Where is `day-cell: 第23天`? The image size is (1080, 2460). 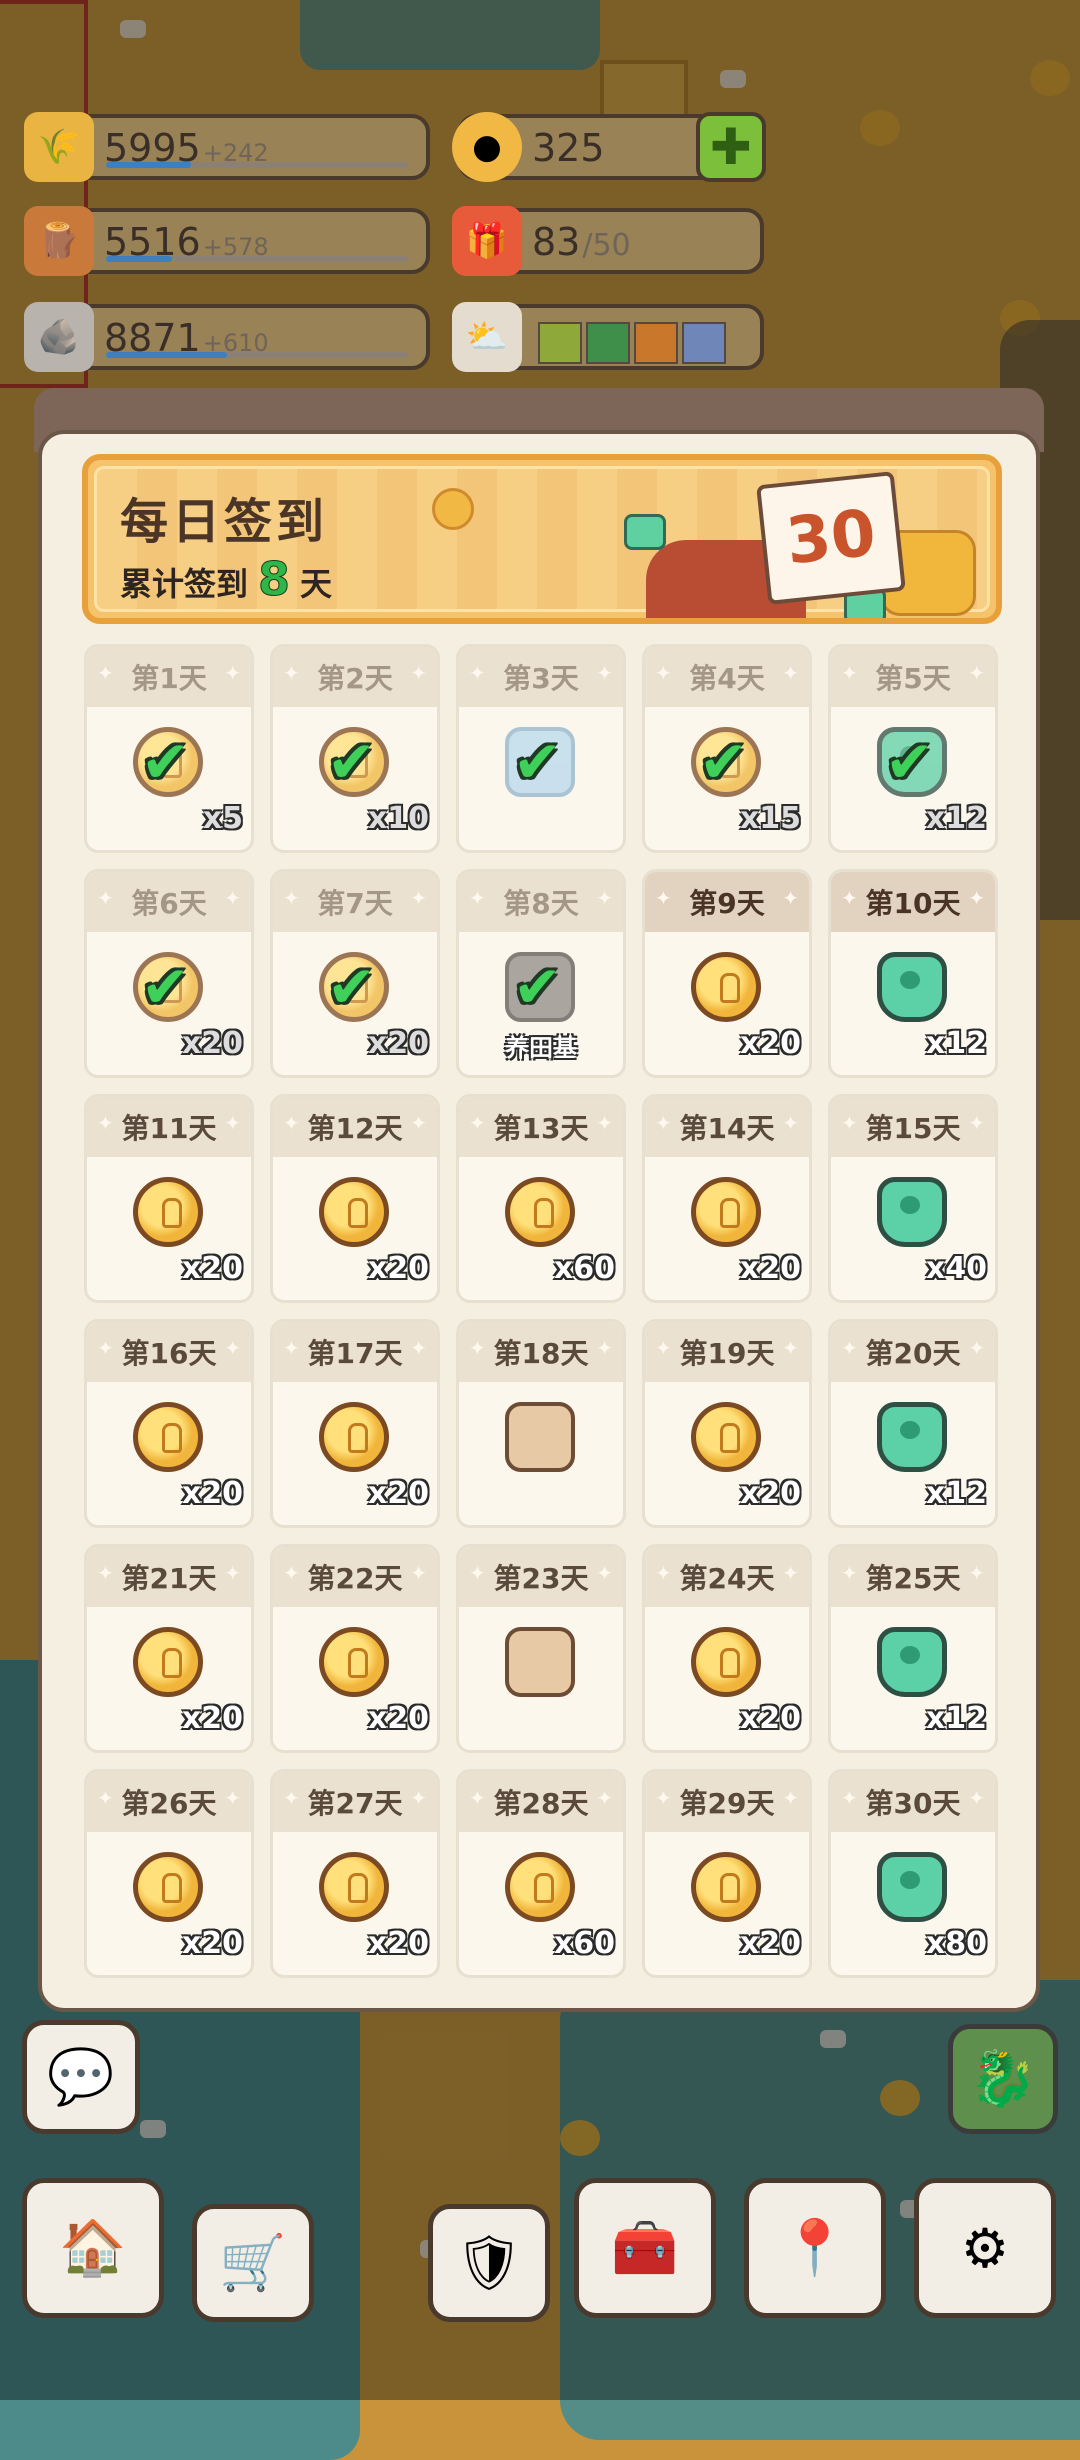 day-cell: 第23天 is located at coordinates (541, 1648).